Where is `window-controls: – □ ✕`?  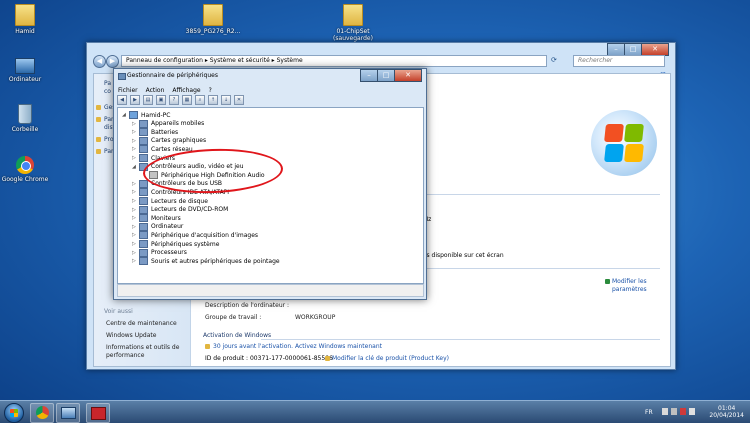
window-controls: – □ ✕ is located at coordinates (391, 75).